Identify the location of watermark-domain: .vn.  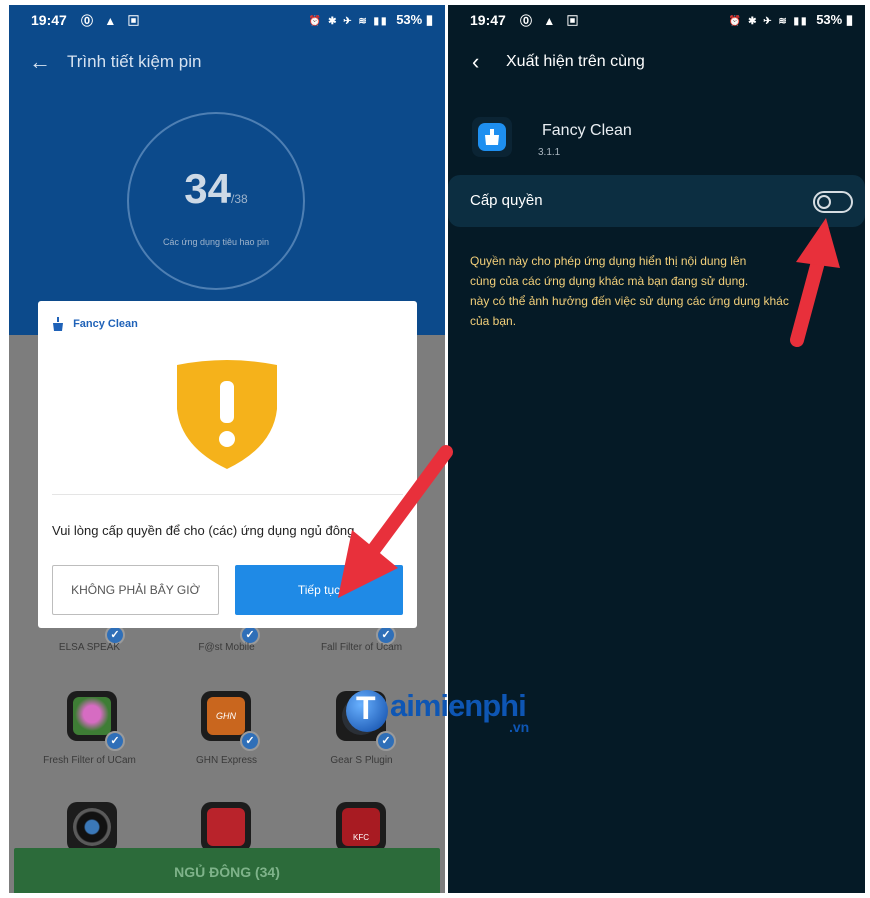
(519, 727).